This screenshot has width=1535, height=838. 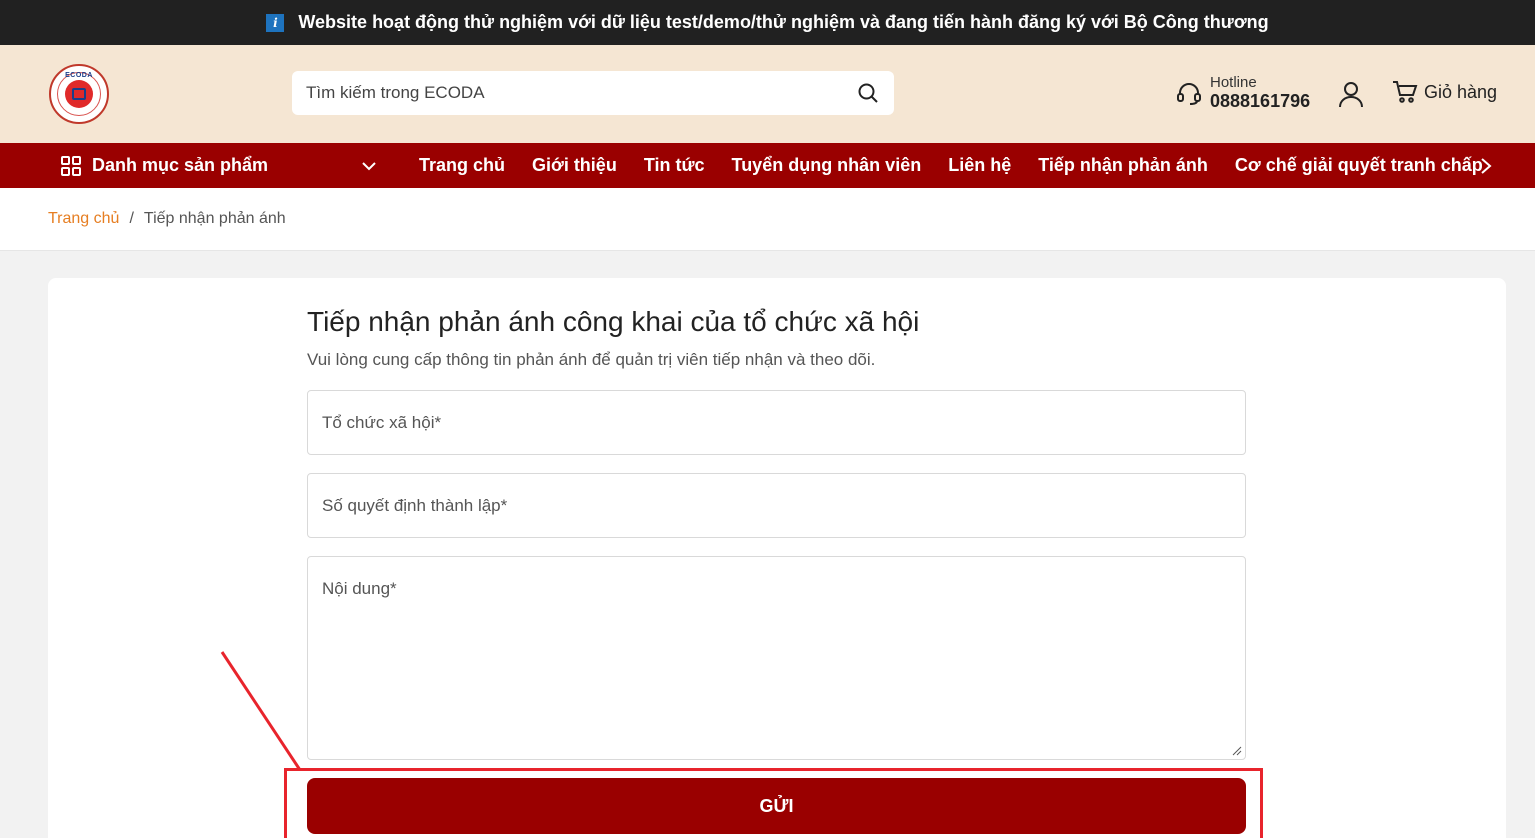 What do you see at coordinates (1237, 751) in the screenshot?
I see `resize-handle-icon` at bounding box center [1237, 751].